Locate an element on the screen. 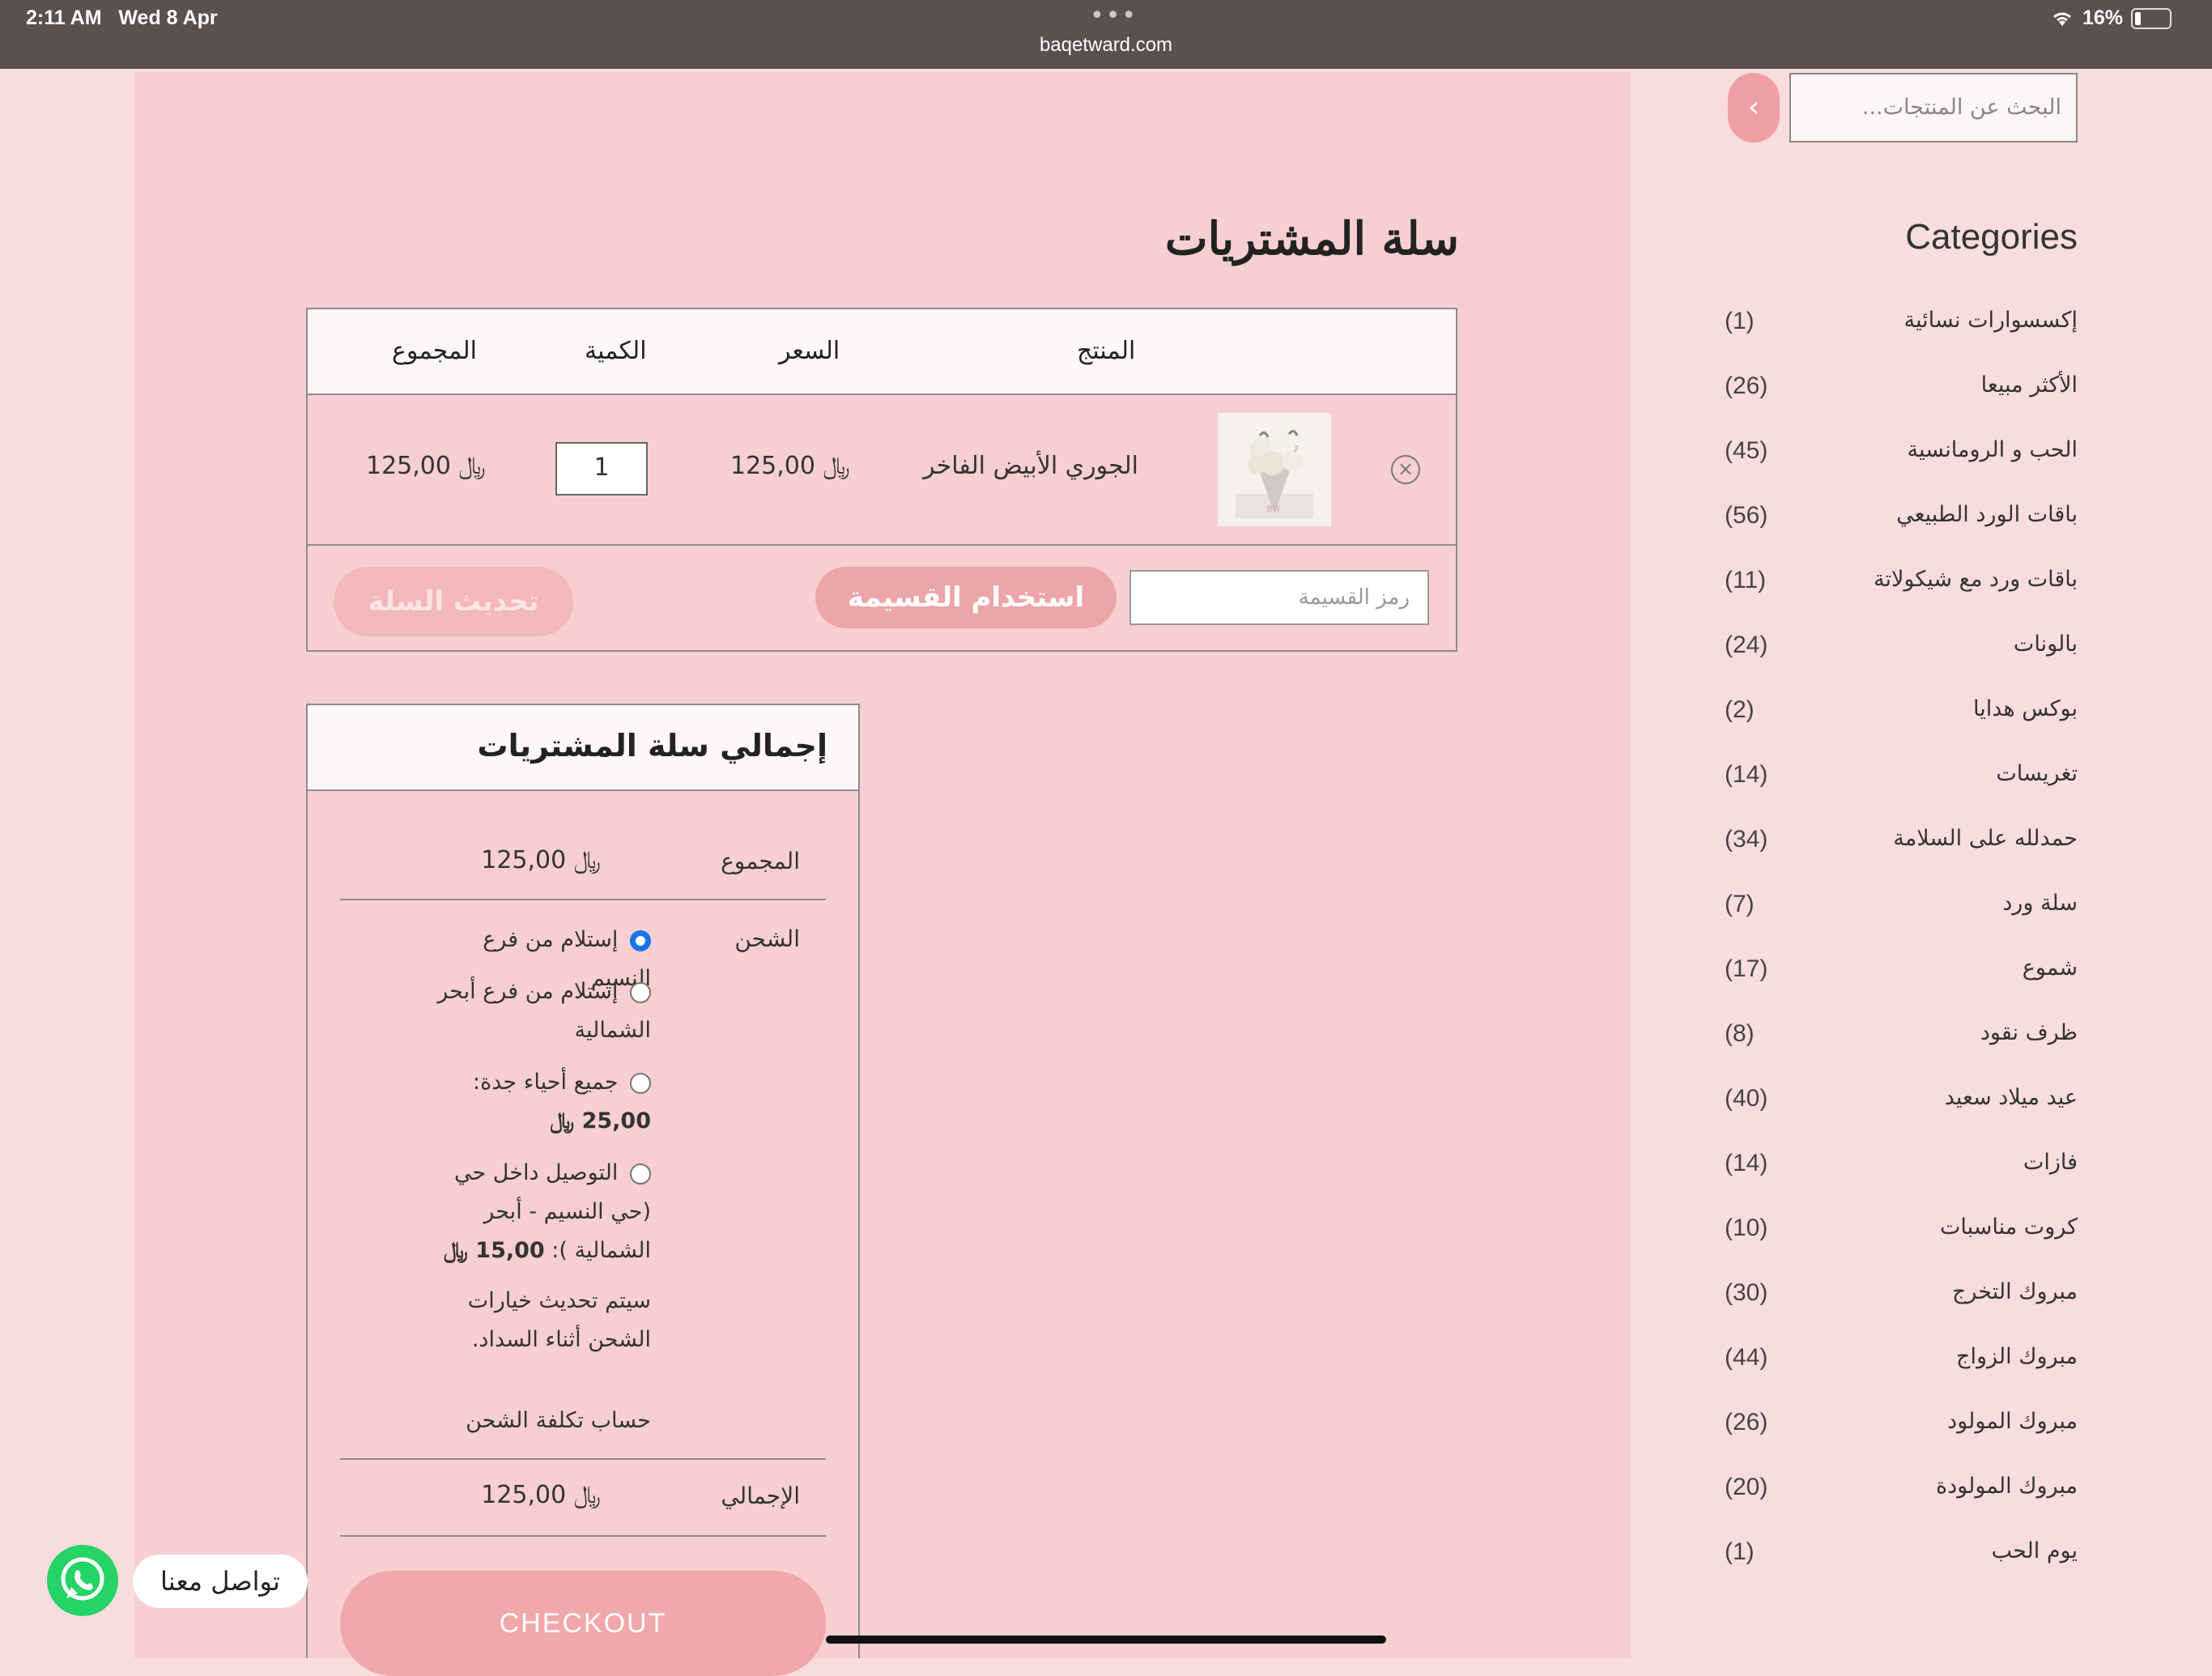 This screenshot has height=1676, width=2212. category-link: مبروك الزواج is located at coordinates (2017, 1356).